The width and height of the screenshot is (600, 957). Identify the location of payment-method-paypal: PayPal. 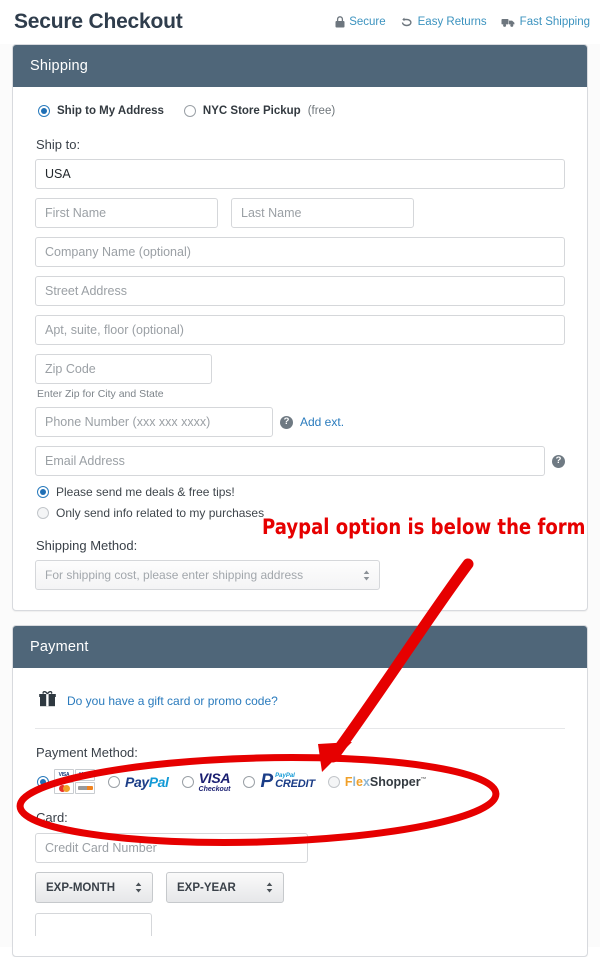
(138, 782).